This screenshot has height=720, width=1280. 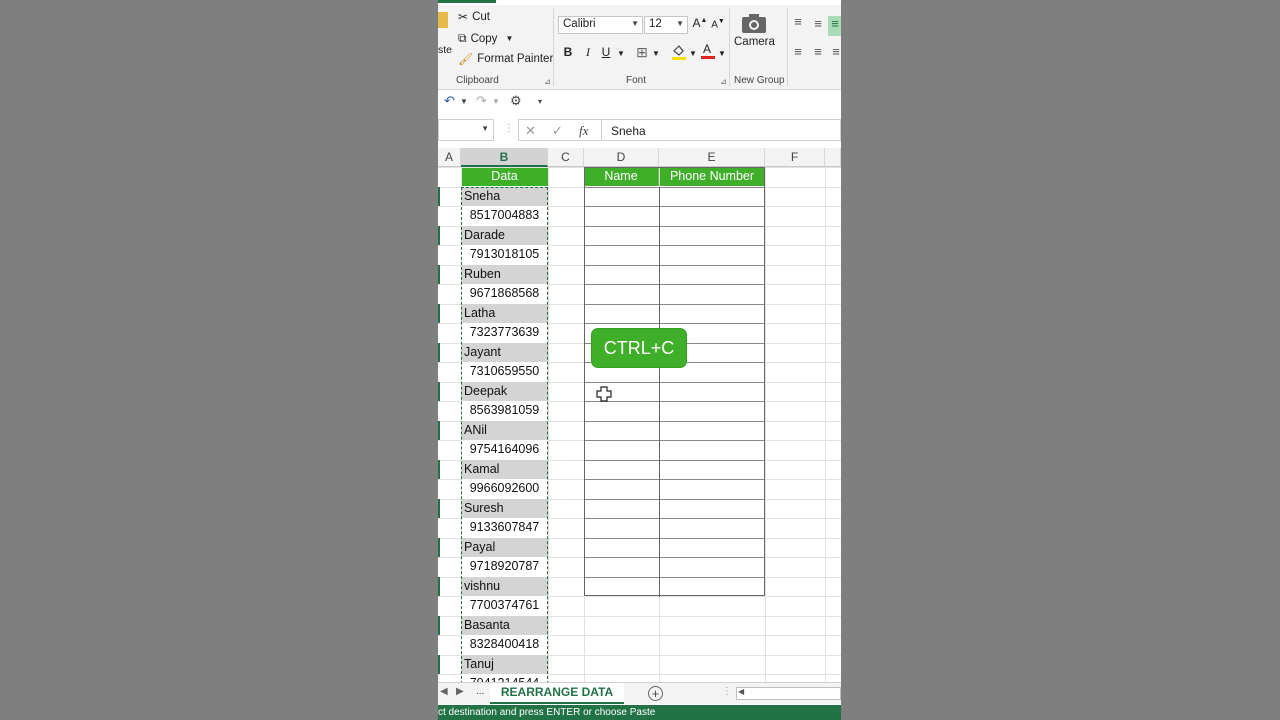 I want to click on column-header-e: E, so click(x=712, y=157).